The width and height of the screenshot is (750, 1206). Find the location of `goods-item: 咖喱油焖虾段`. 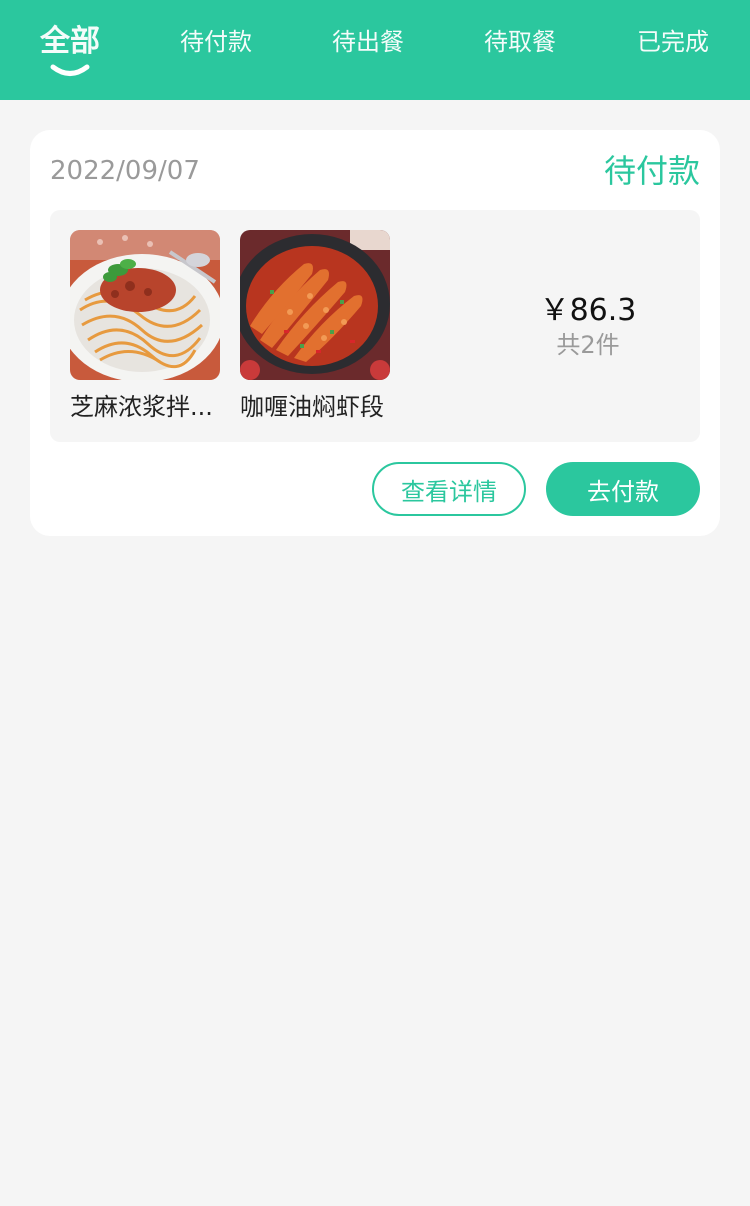

goods-item: 咖喱油焖虾段 is located at coordinates (315, 326).